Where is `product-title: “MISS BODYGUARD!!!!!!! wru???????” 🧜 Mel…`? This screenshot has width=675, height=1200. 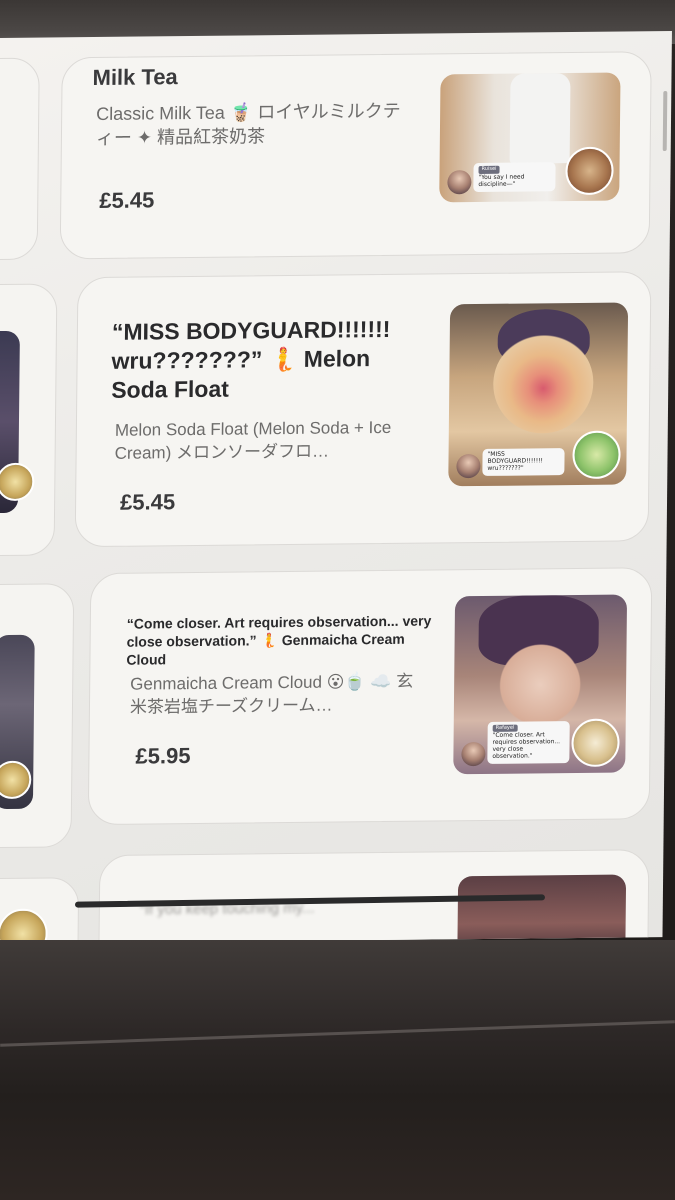 product-title: “MISS BODYGUARD!!!!!!! wru???????” 🧜 Mel… is located at coordinates (251, 359).